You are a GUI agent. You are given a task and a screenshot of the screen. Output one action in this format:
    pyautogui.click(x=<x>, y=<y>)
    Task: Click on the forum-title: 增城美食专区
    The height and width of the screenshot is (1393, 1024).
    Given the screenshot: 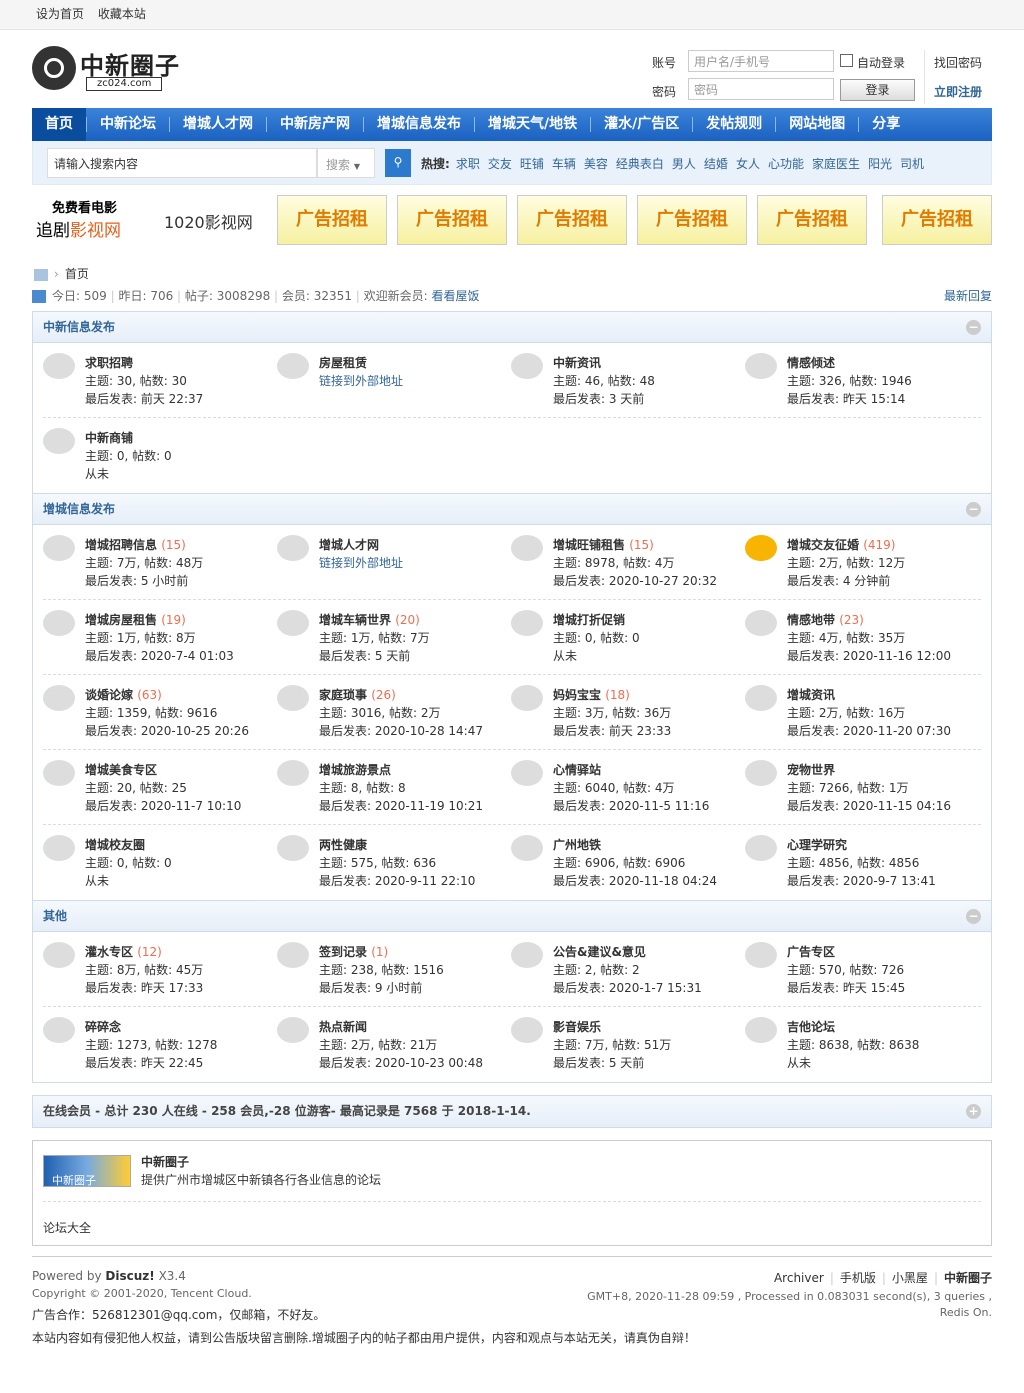 What is the action you would take?
    pyautogui.click(x=121, y=769)
    